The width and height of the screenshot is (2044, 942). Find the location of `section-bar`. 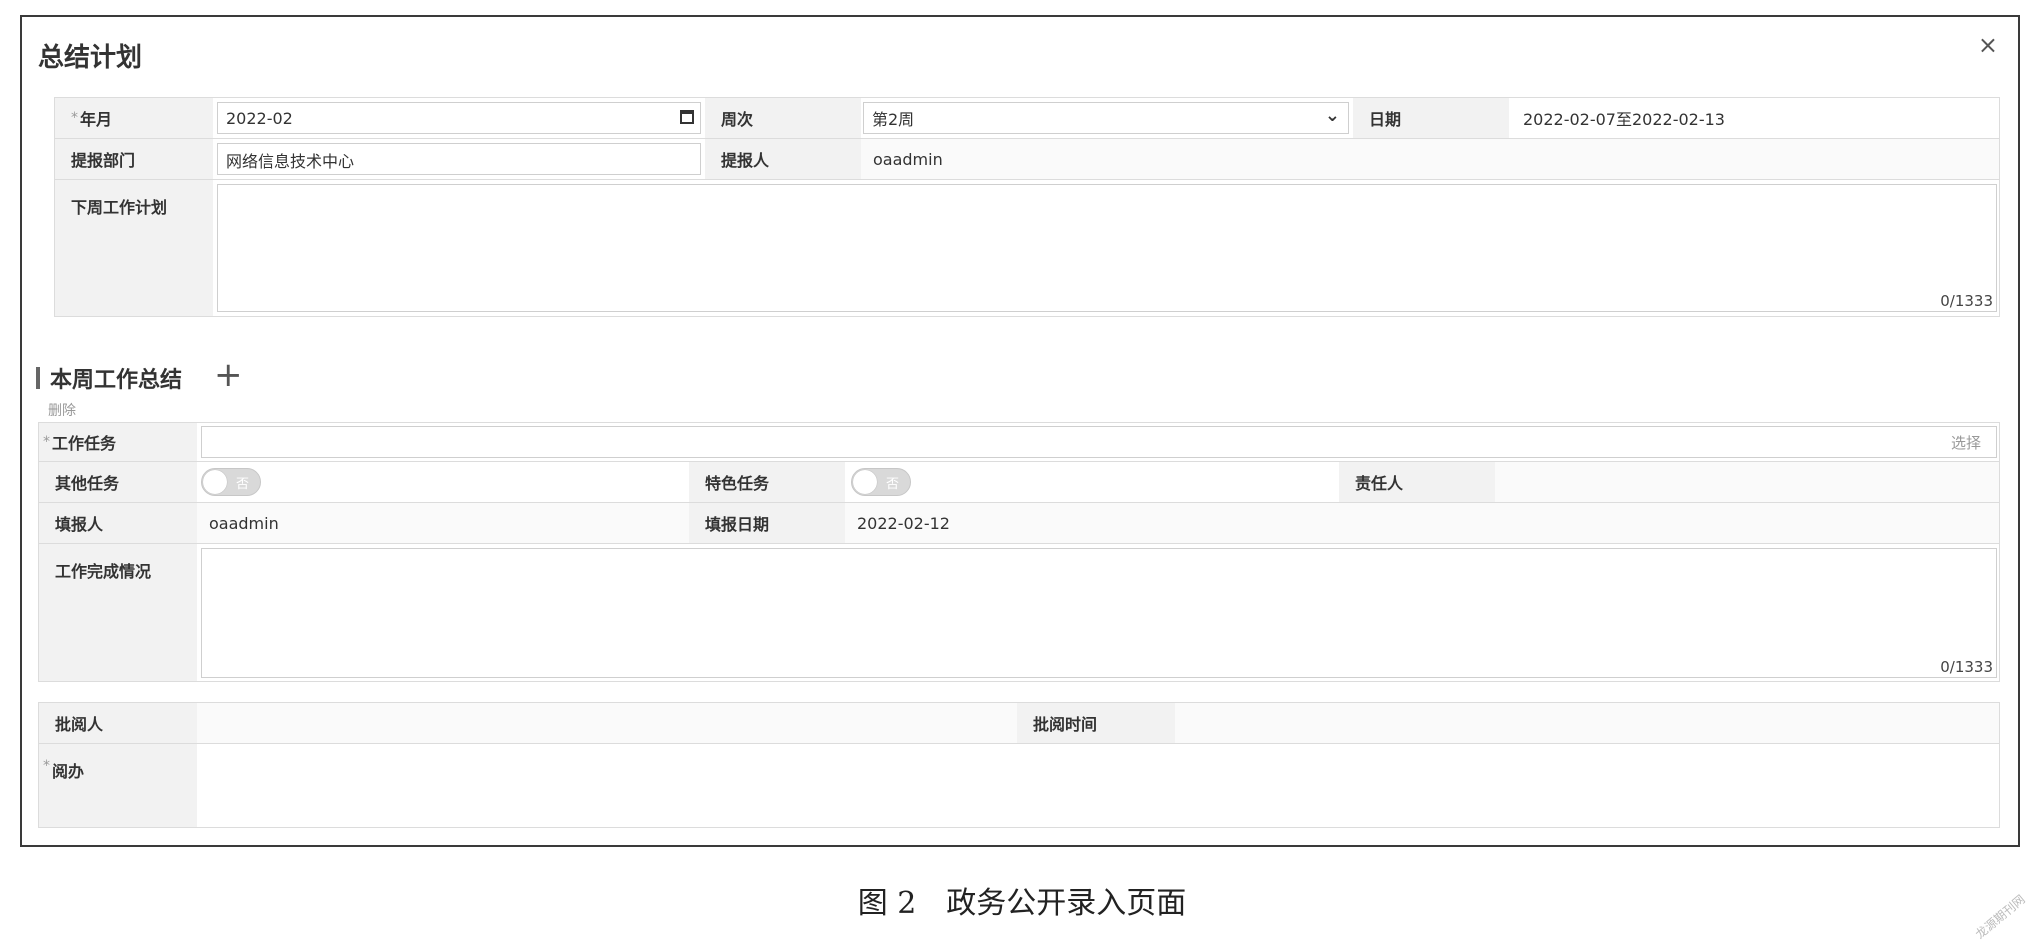

section-bar is located at coordinates (38, 378).